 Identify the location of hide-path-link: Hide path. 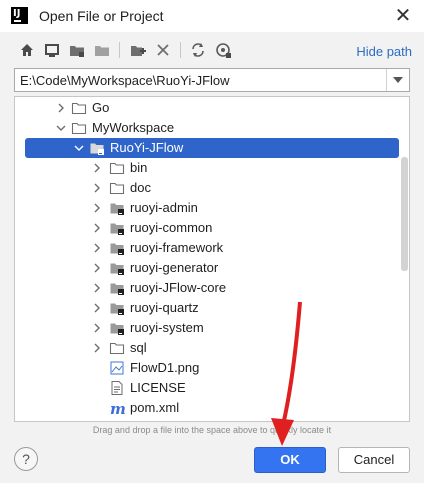
(384, 51).